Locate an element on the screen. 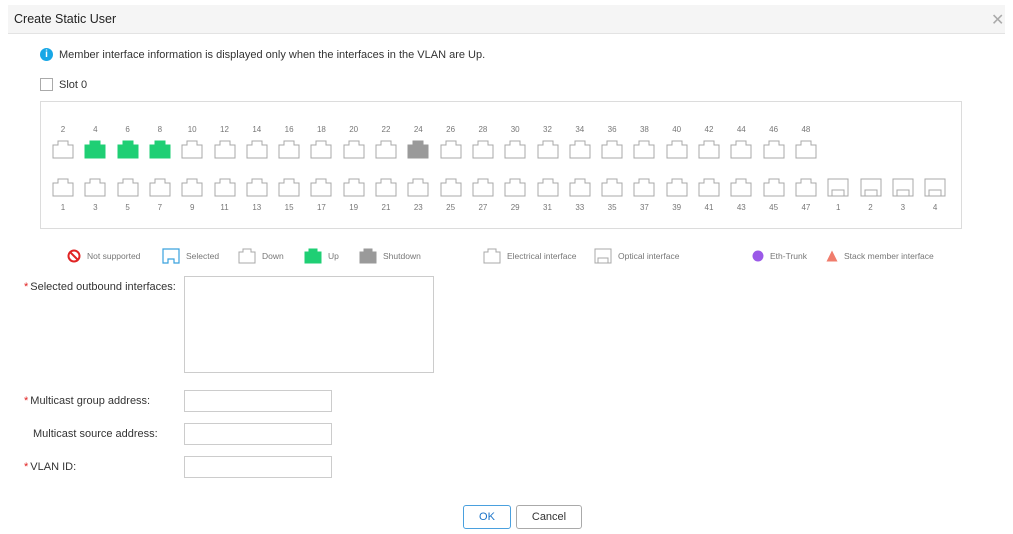  legend-eth-trunk: Eth-Trunk is located at coordinates (779, 256).